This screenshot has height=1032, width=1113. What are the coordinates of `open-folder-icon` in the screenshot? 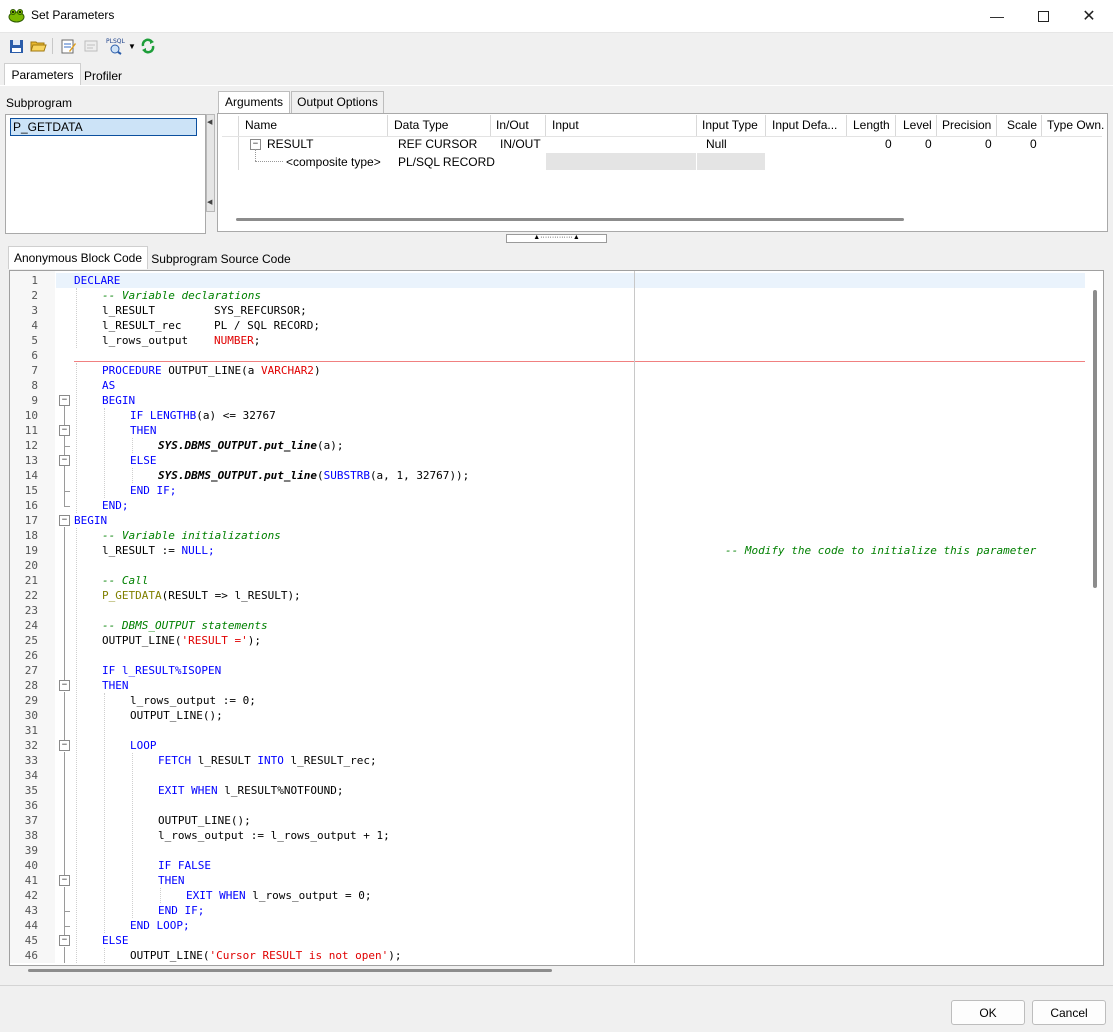 It's located at (38, 46).